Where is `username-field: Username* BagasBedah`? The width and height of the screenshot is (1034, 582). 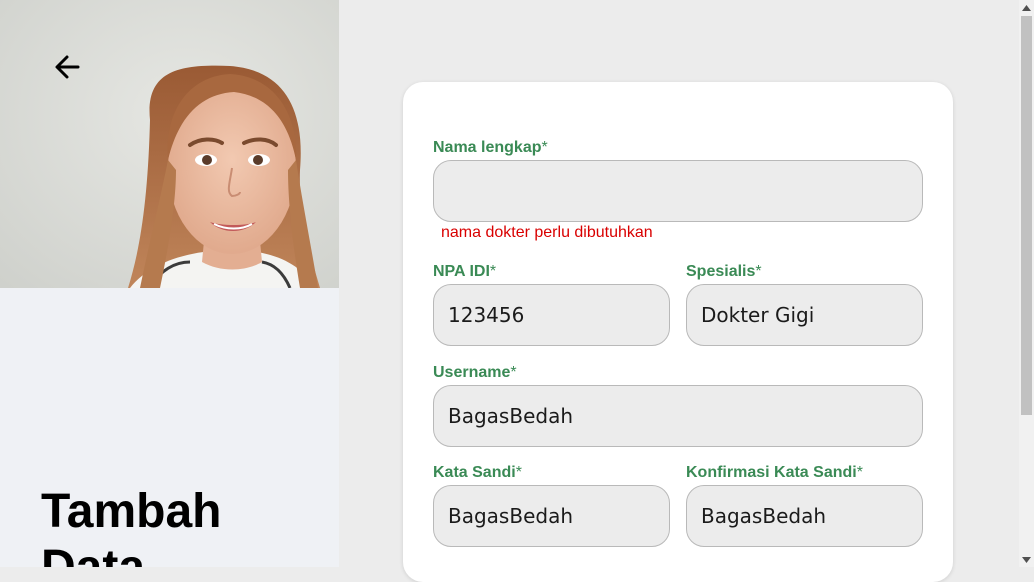 username-field: Username* BagasBedah is located at coordinates (678, 405).